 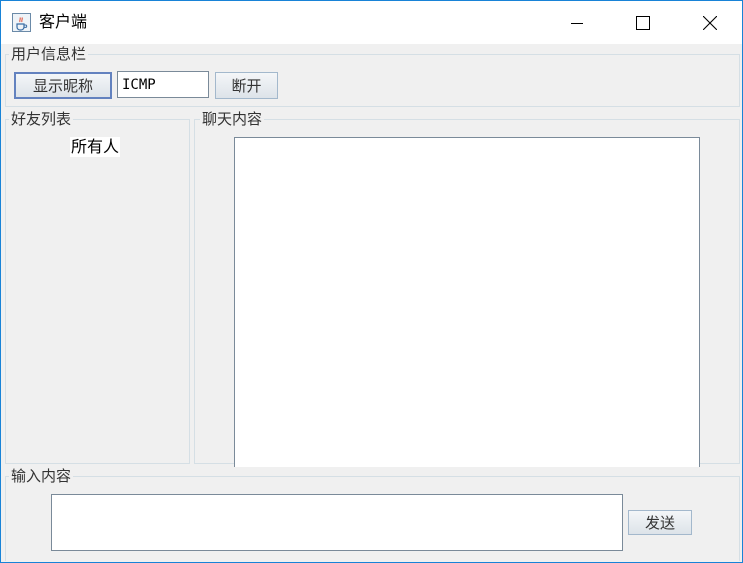 I want to click on nickname-field, so click(x=163, y=84).